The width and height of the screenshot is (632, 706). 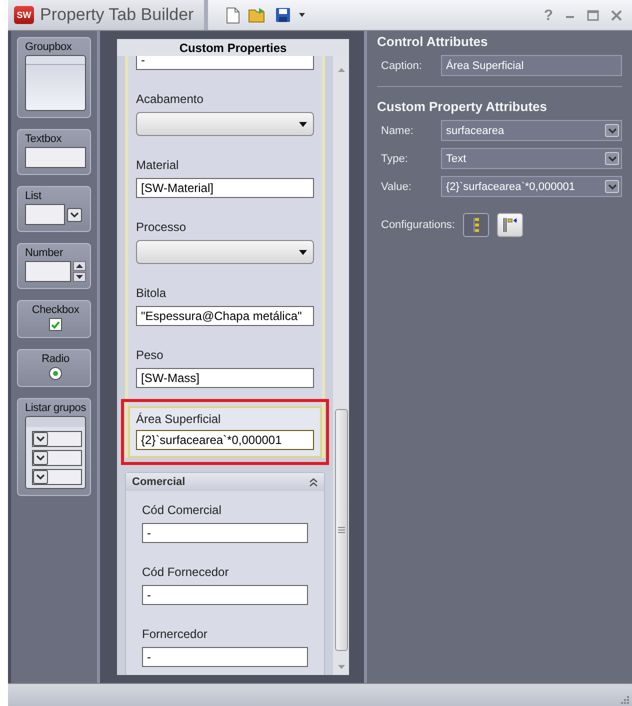 I want to click on open-folder-icon, so click(x=257, y=15).